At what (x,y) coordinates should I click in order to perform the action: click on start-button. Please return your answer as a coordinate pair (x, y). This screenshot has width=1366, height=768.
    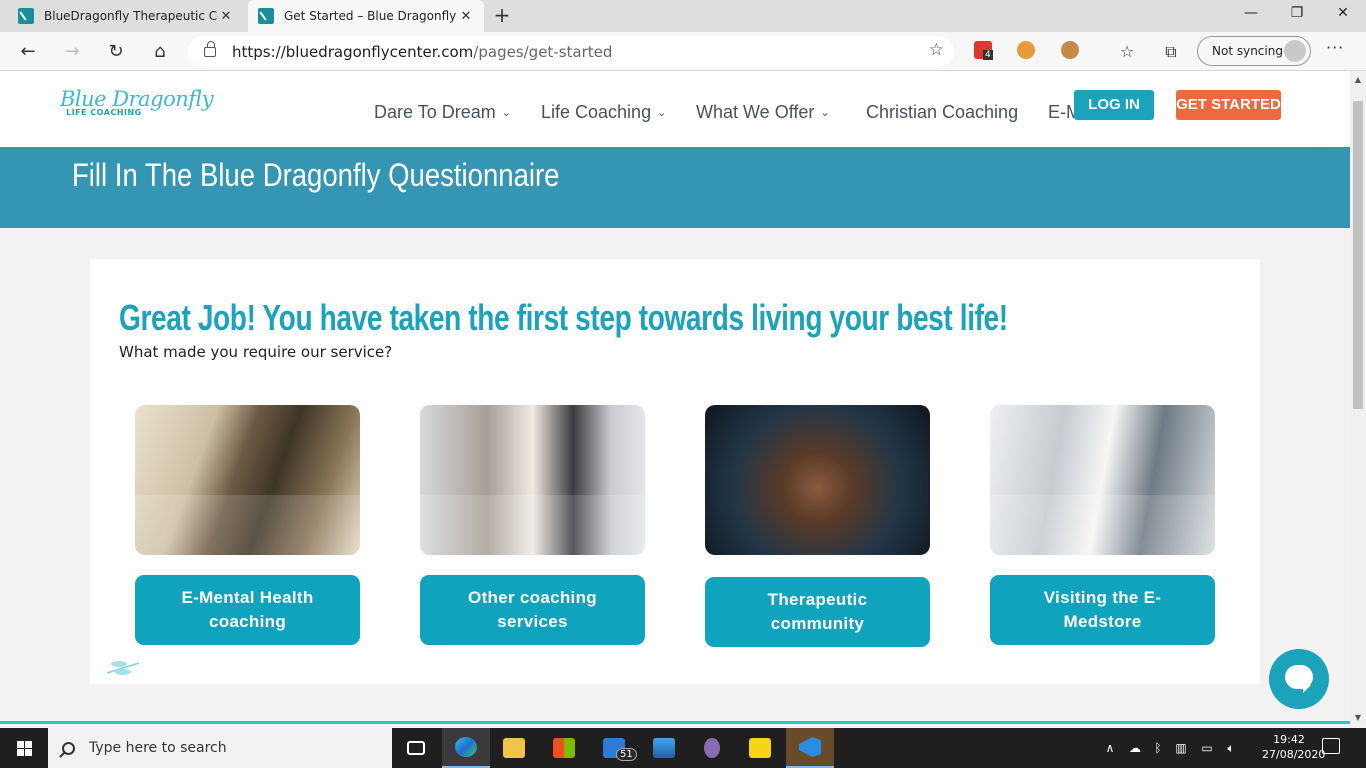
    Looking at the image, I should click on (24, 748).